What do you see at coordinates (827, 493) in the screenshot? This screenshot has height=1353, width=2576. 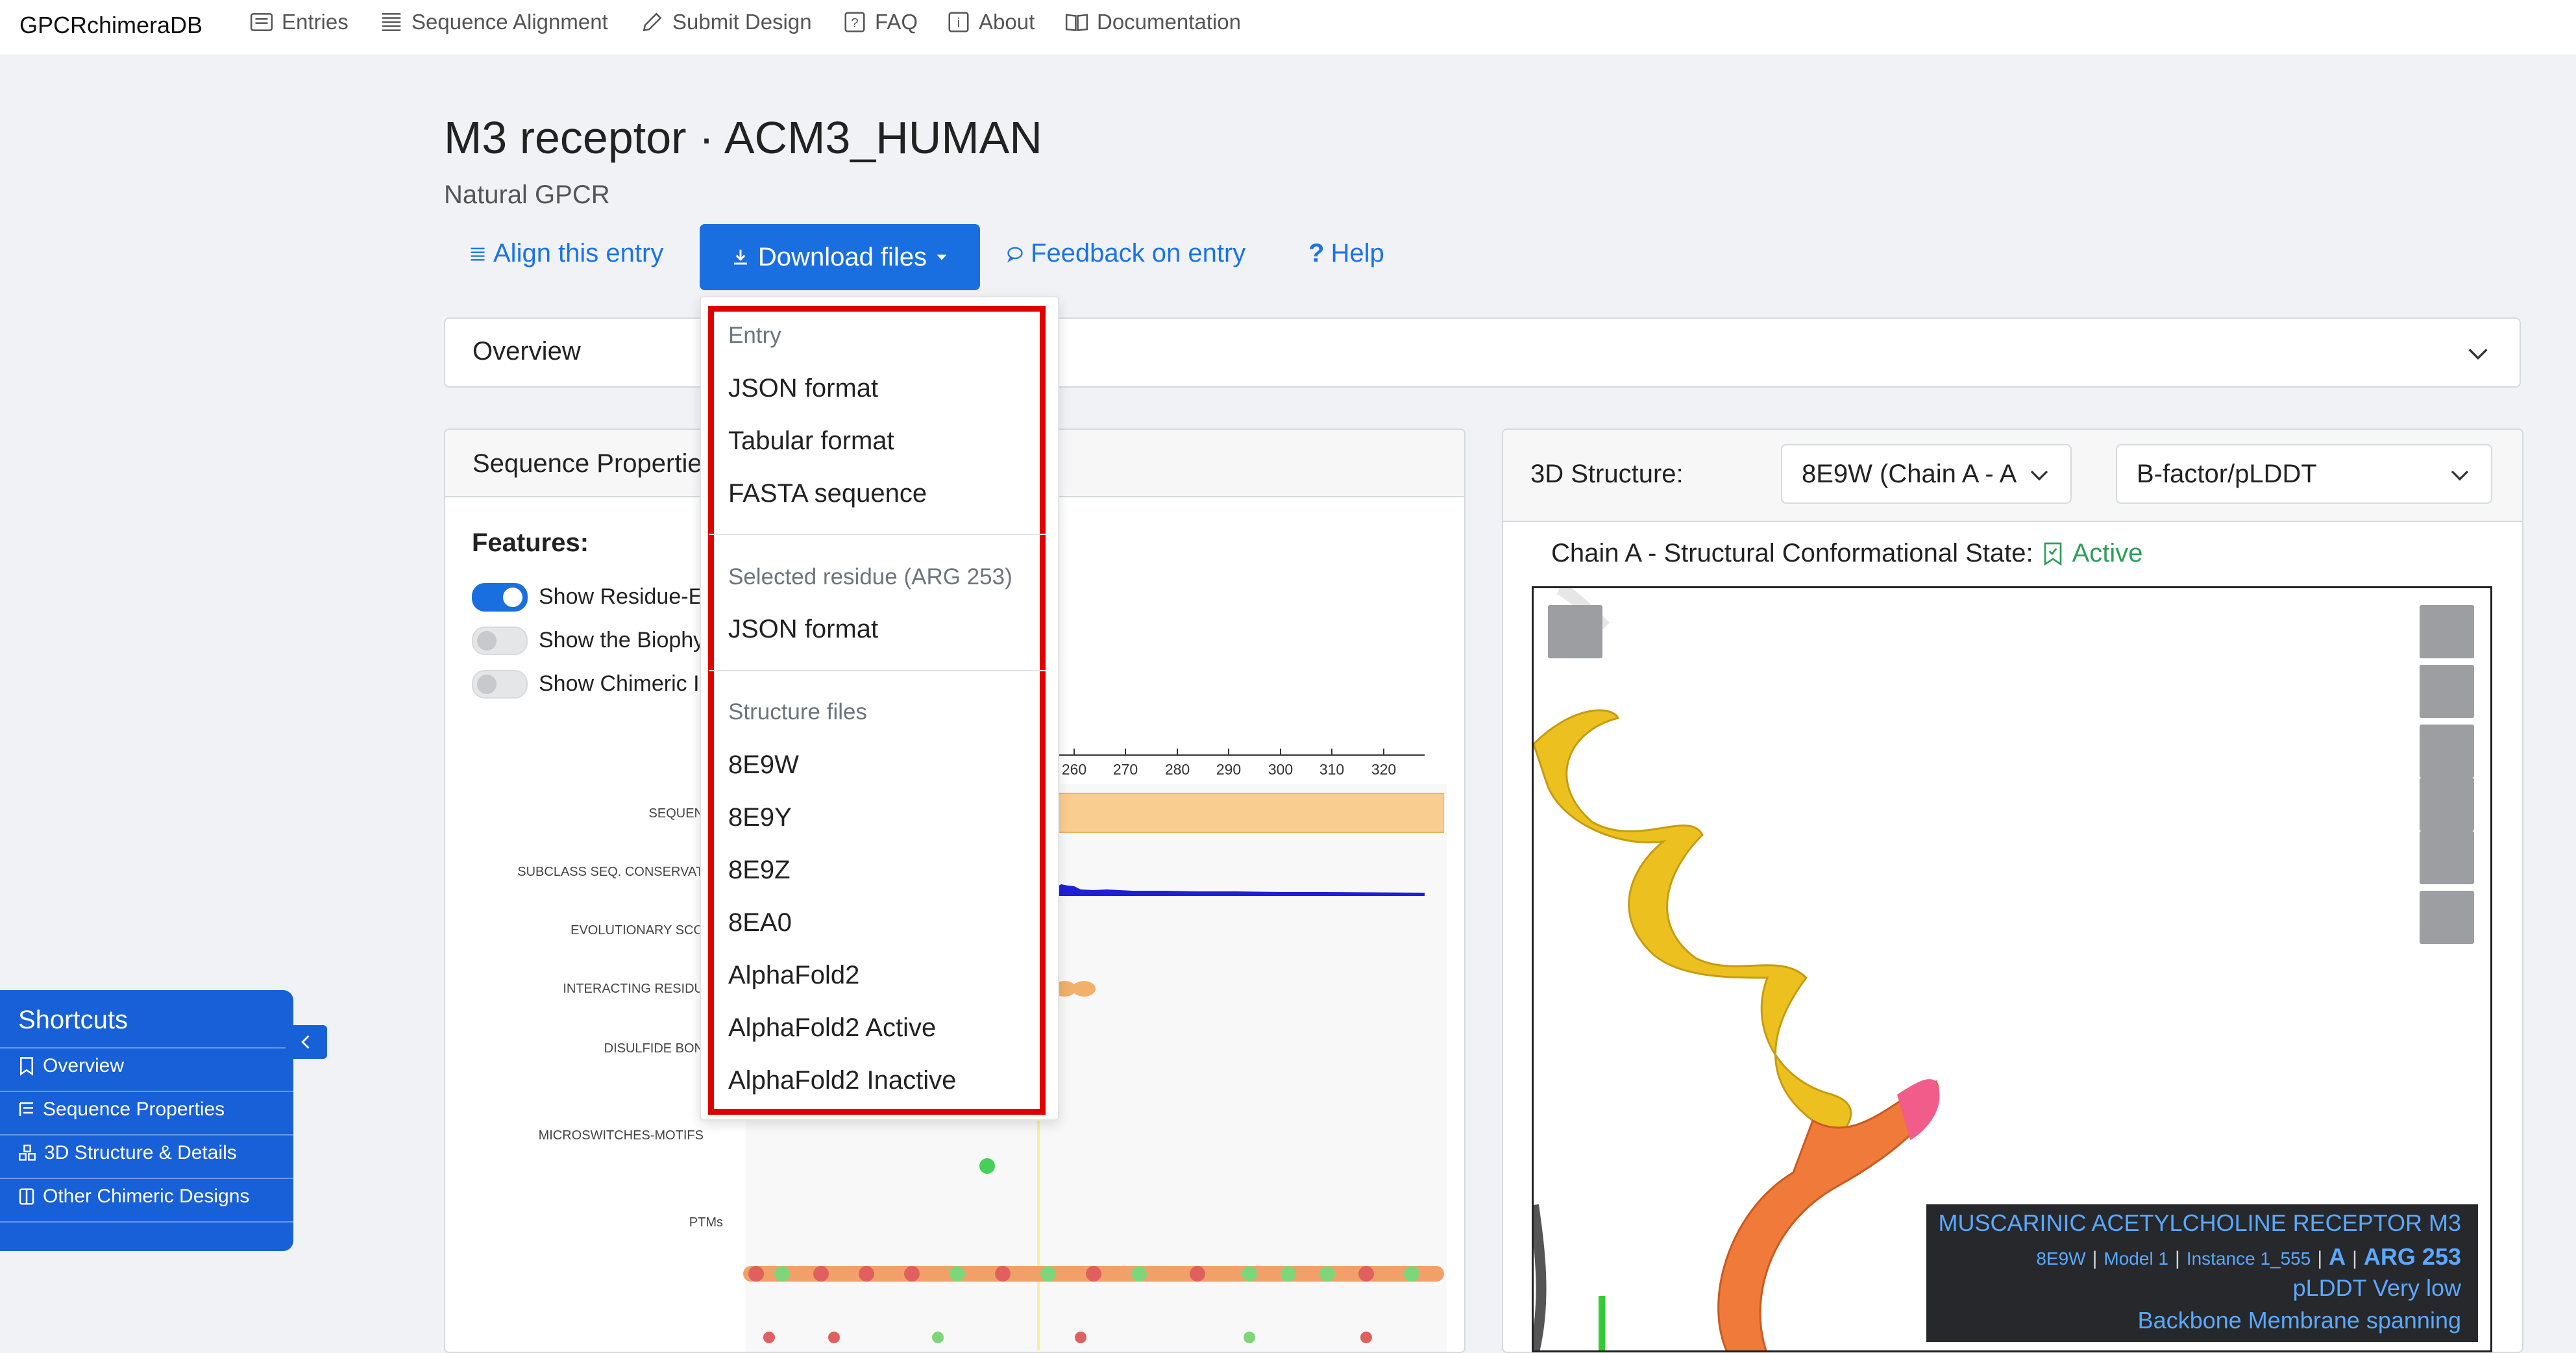 I see `dropdown-entry-fasta: FASTA sequence` at bounding box center [827, 493].